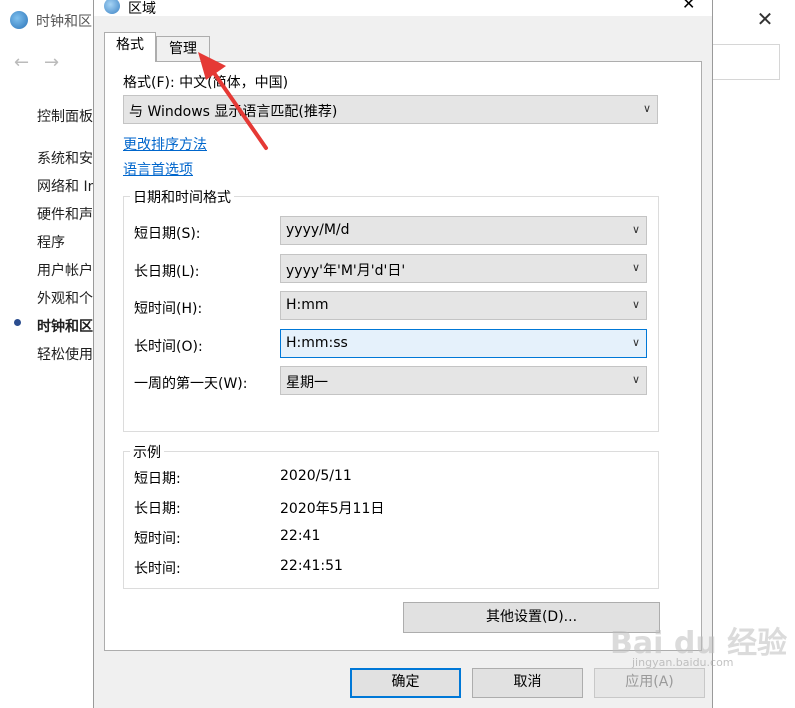 The image size is (795, 708). I want to click on tab-manage: 管理, so click(183, 49).